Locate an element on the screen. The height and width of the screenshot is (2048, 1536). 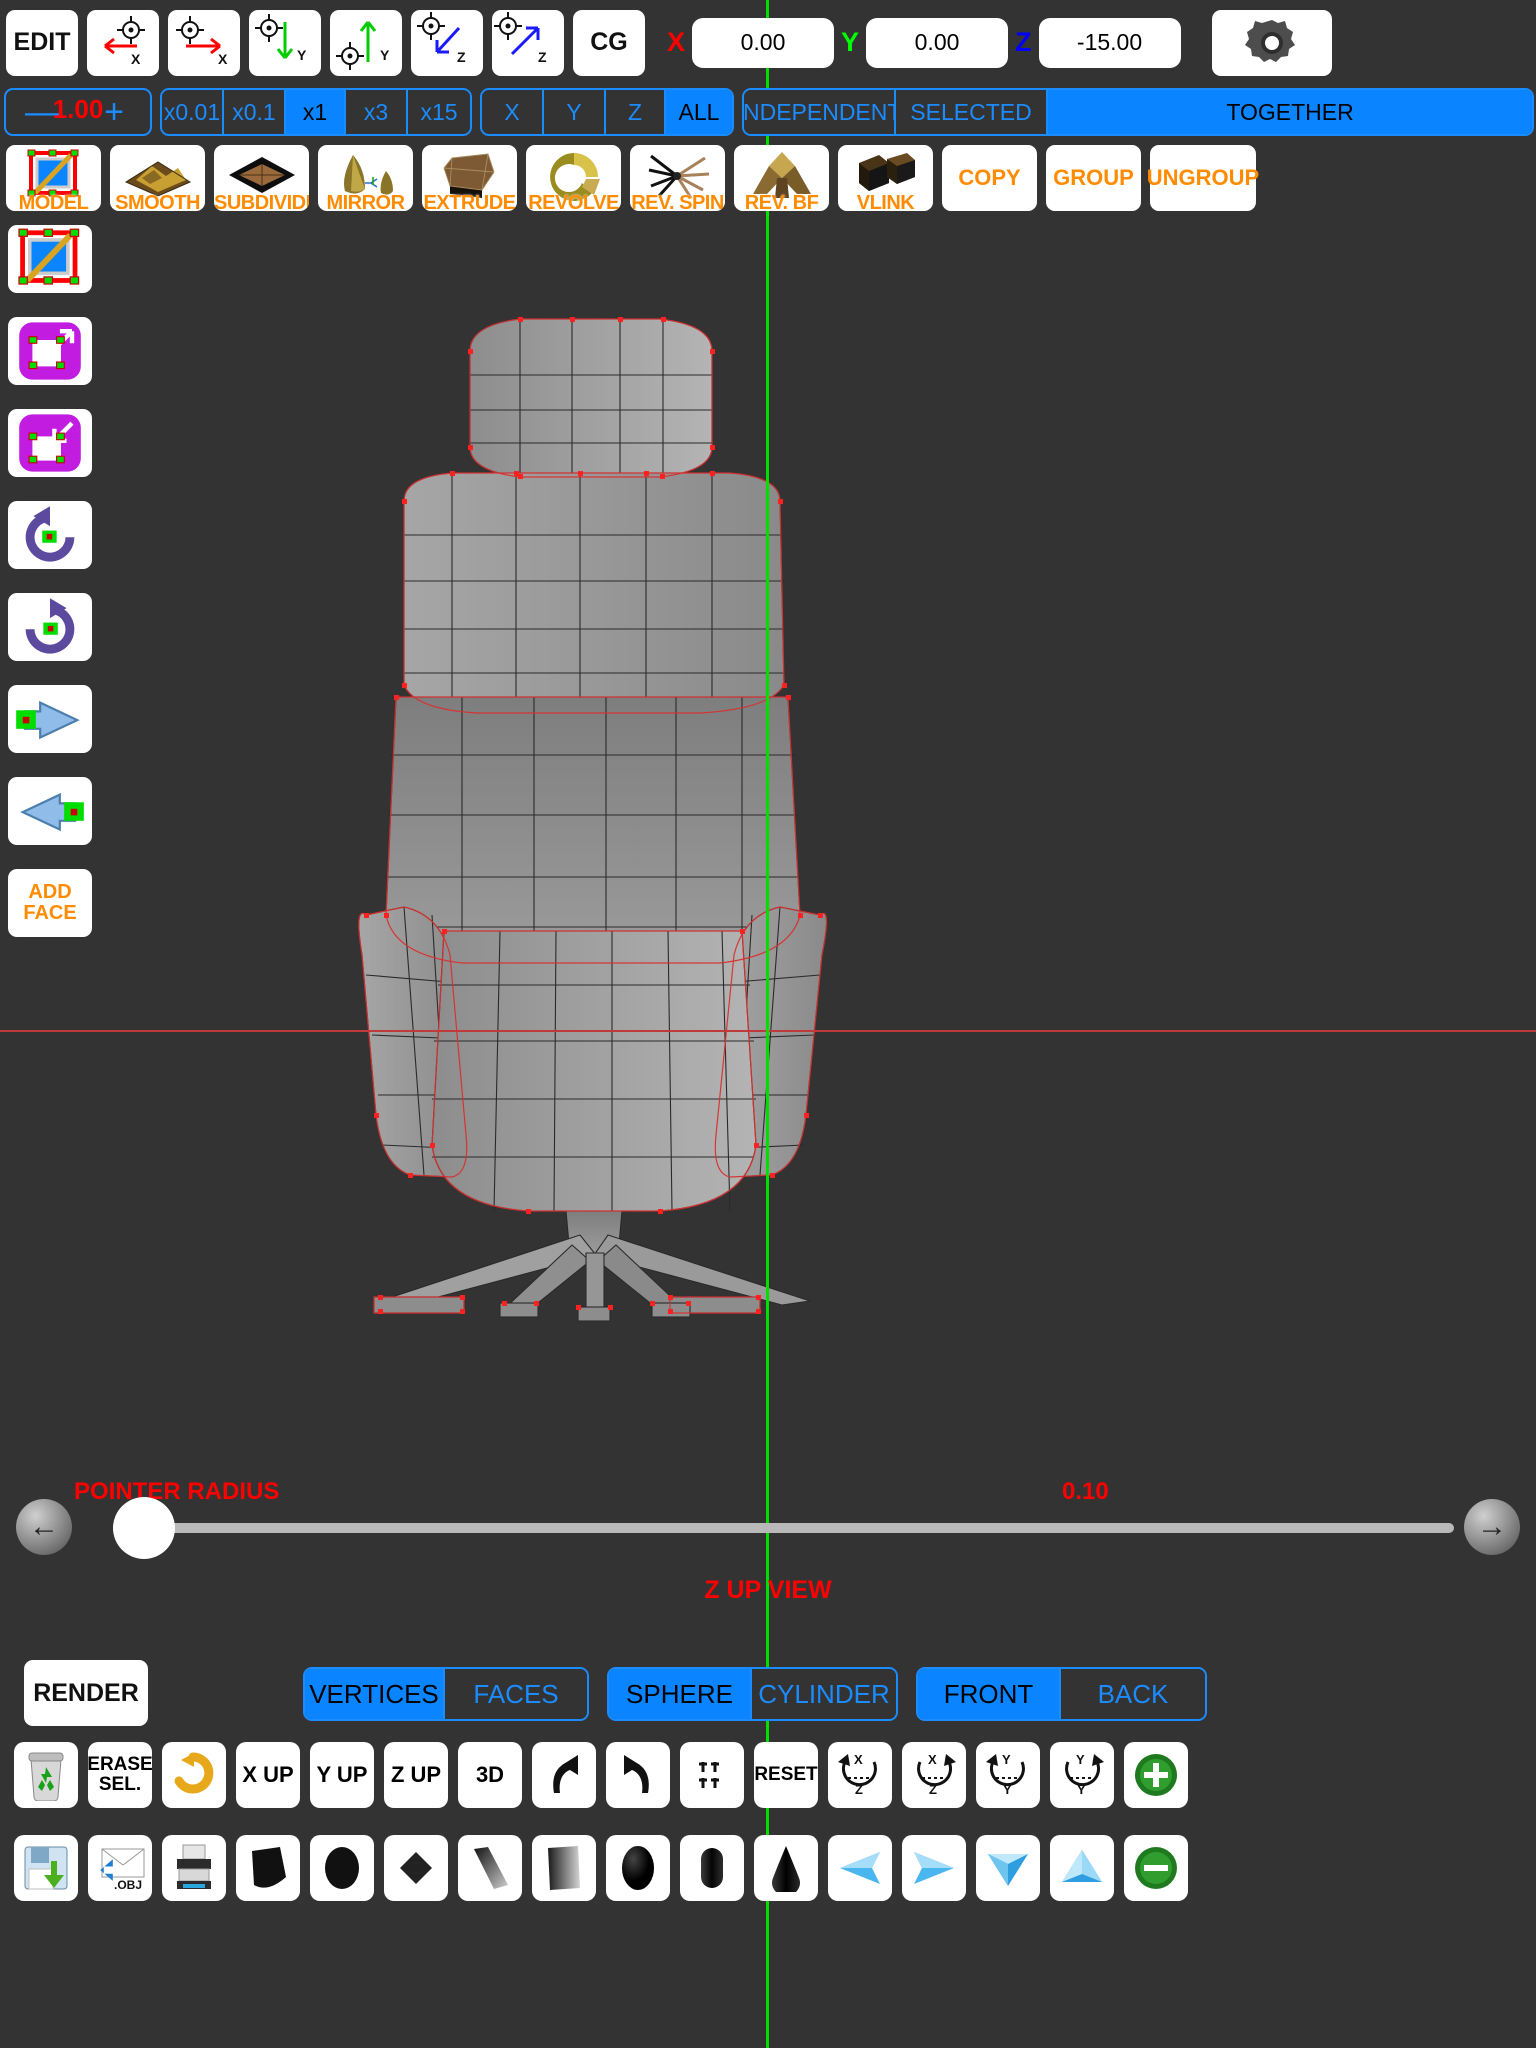
cone-right-button is located at coordinates (934, 1868).